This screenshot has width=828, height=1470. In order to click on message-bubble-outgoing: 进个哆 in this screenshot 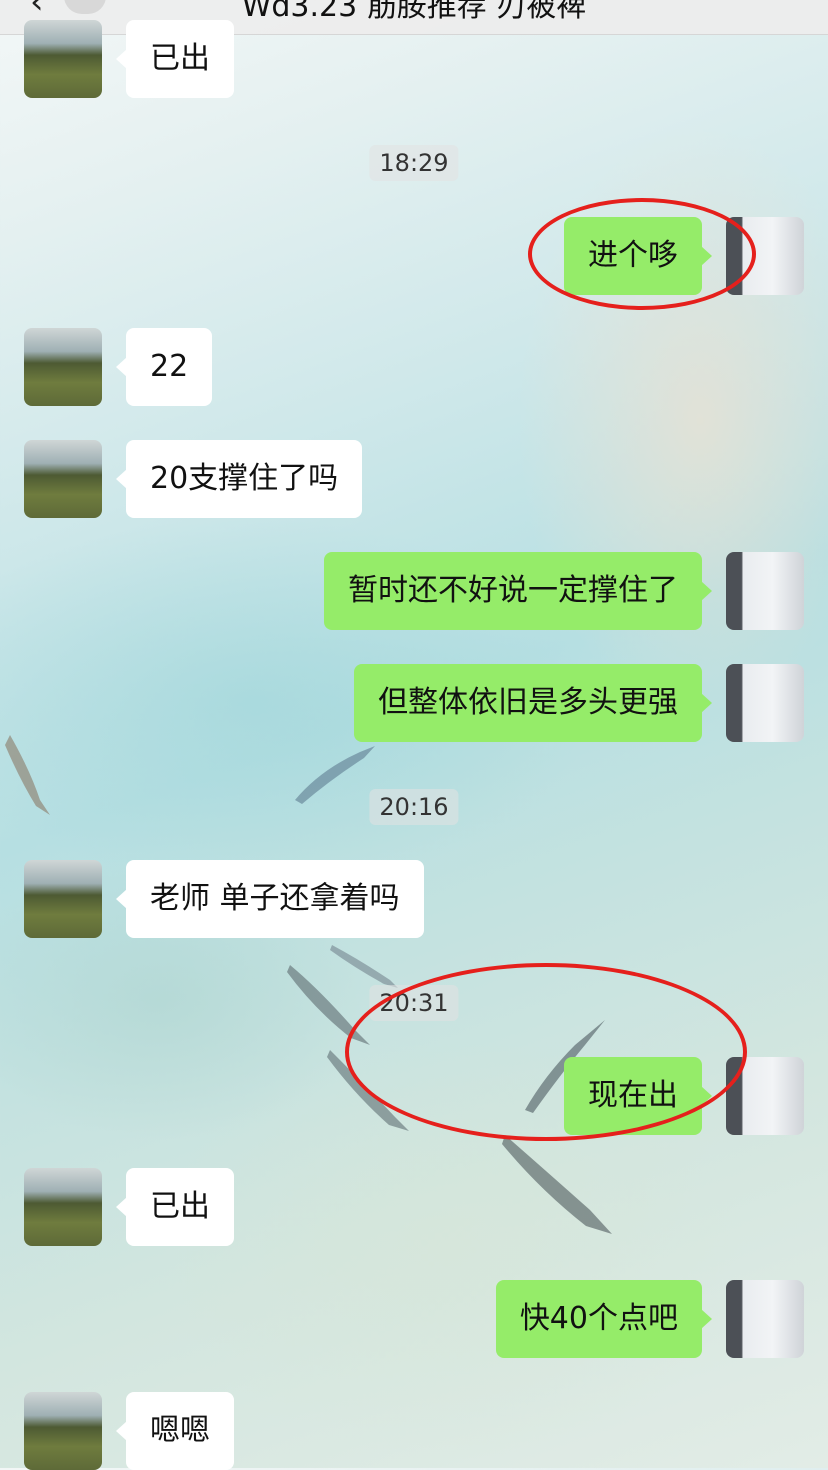, I will do `click(638, 256)`.